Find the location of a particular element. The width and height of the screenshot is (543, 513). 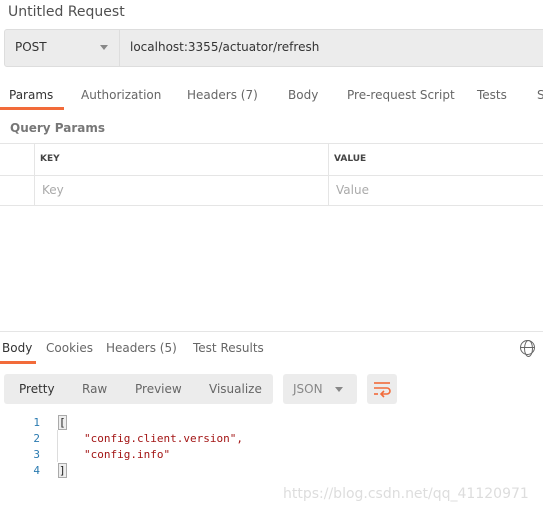

line-number: 3 is located at coordinates (36, 454).